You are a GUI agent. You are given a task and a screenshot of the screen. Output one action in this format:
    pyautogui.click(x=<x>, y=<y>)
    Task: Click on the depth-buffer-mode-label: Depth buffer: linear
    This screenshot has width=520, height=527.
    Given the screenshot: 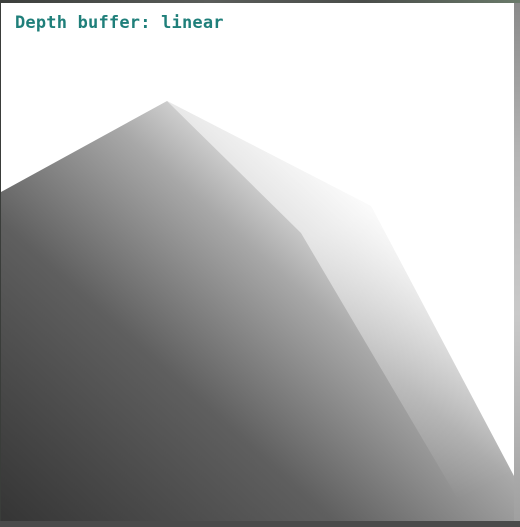 What is the action you would take?
    pyautogui.click(x=119, y=23)
    